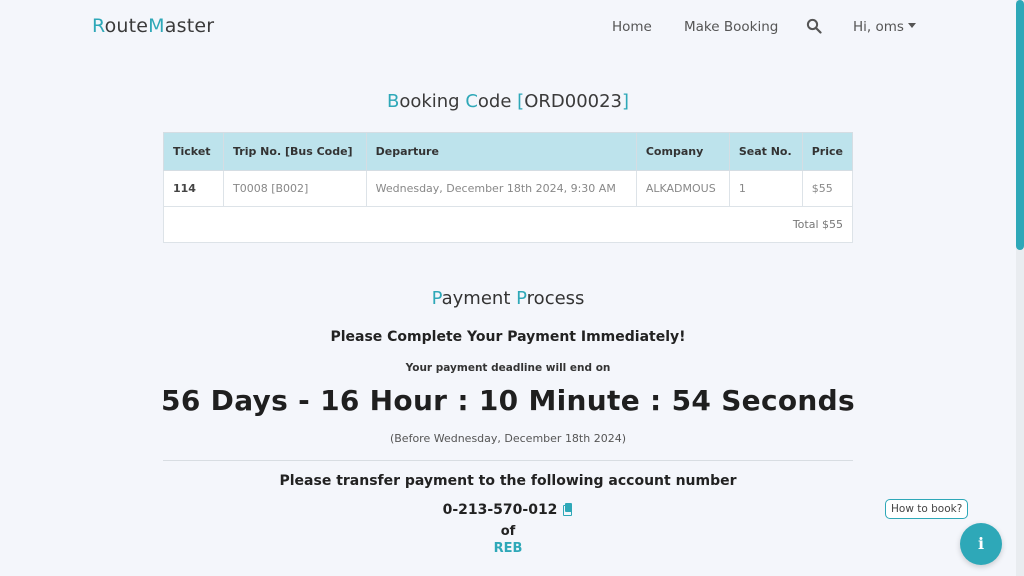 This screenshot has height=576, width=1024. I want to click on total-cell: Total $55, so click(508, 224).